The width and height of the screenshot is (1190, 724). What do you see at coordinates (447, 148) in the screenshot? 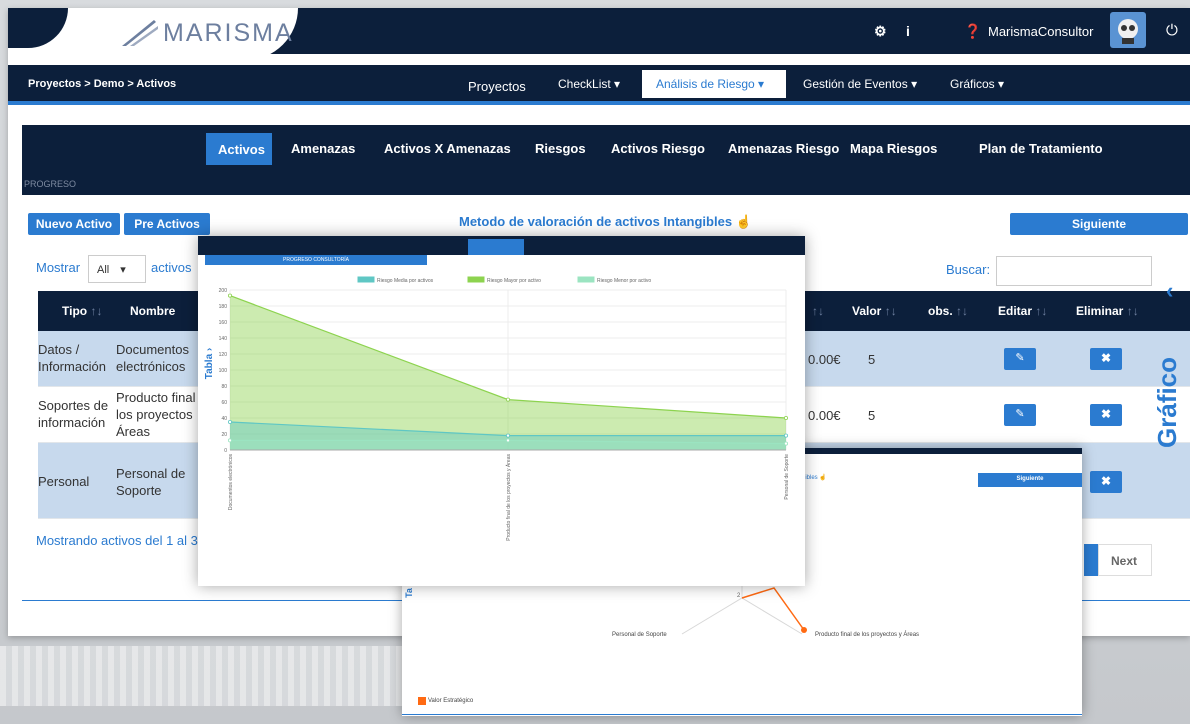
I see `tab-activos-x-amenazas: Activos X Amenazas` at bounding box center [447, 148].